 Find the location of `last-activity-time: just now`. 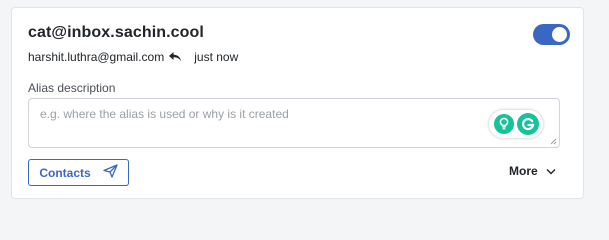

last-activity-time: just now is located at coordinates (216, 57).